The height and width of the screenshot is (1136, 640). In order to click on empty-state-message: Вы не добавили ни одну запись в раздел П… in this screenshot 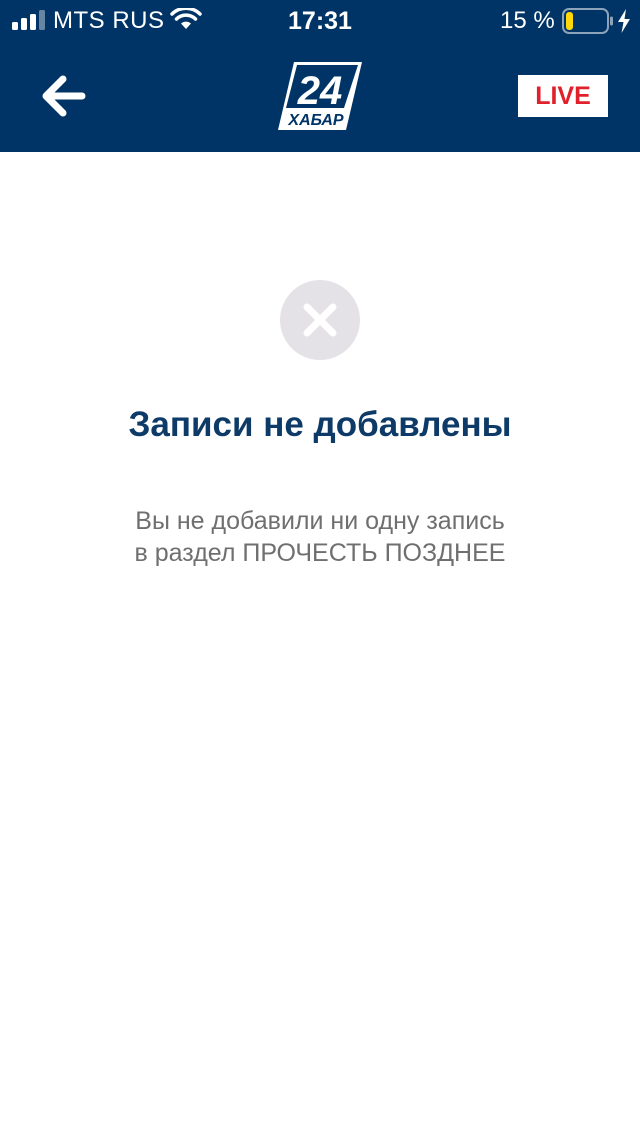, I will do `click(320, 537)`.